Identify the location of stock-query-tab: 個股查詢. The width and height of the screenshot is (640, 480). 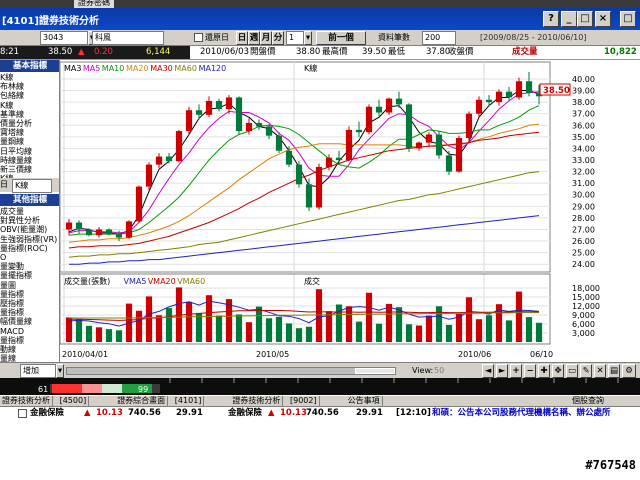
(588, 401).